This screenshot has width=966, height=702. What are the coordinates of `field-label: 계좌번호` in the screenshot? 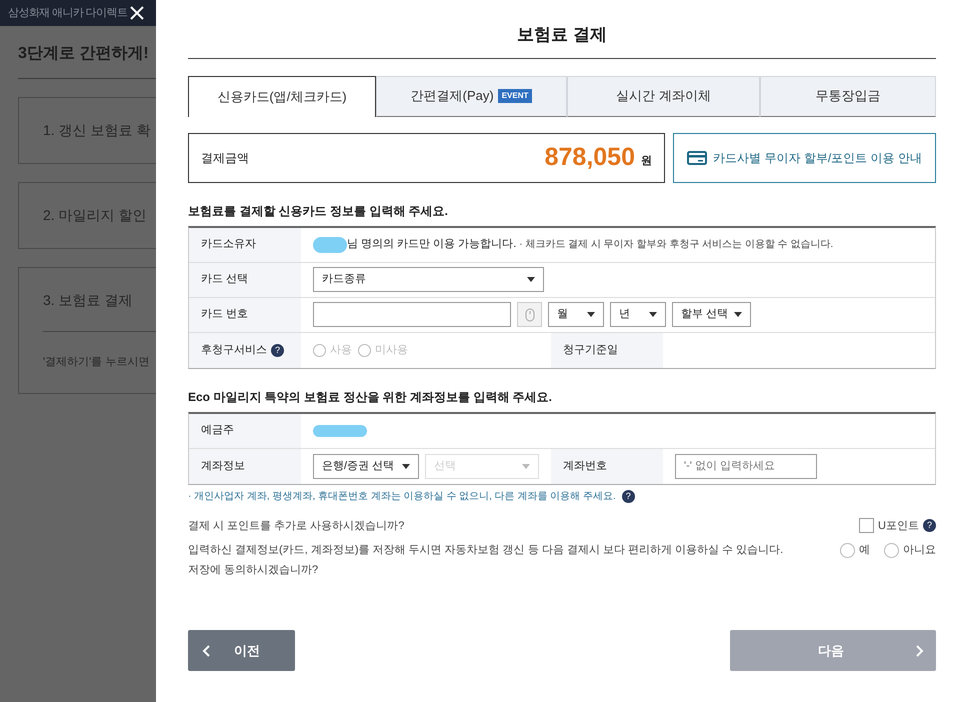 It's located at (585, 466).